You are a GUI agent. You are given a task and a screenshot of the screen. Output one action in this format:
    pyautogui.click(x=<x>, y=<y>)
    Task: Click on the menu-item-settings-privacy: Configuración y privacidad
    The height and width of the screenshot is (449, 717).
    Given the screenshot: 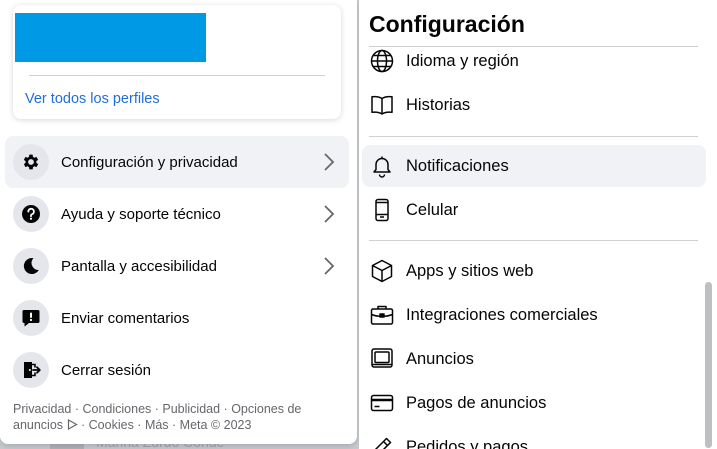 What is the action you would take?
    pyautogui.click(x=177, y=162)
    